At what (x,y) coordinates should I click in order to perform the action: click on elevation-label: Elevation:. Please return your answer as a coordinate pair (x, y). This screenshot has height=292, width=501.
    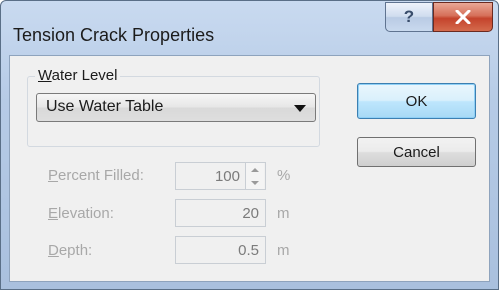
    Looking at the image, I should click on (81, 213).